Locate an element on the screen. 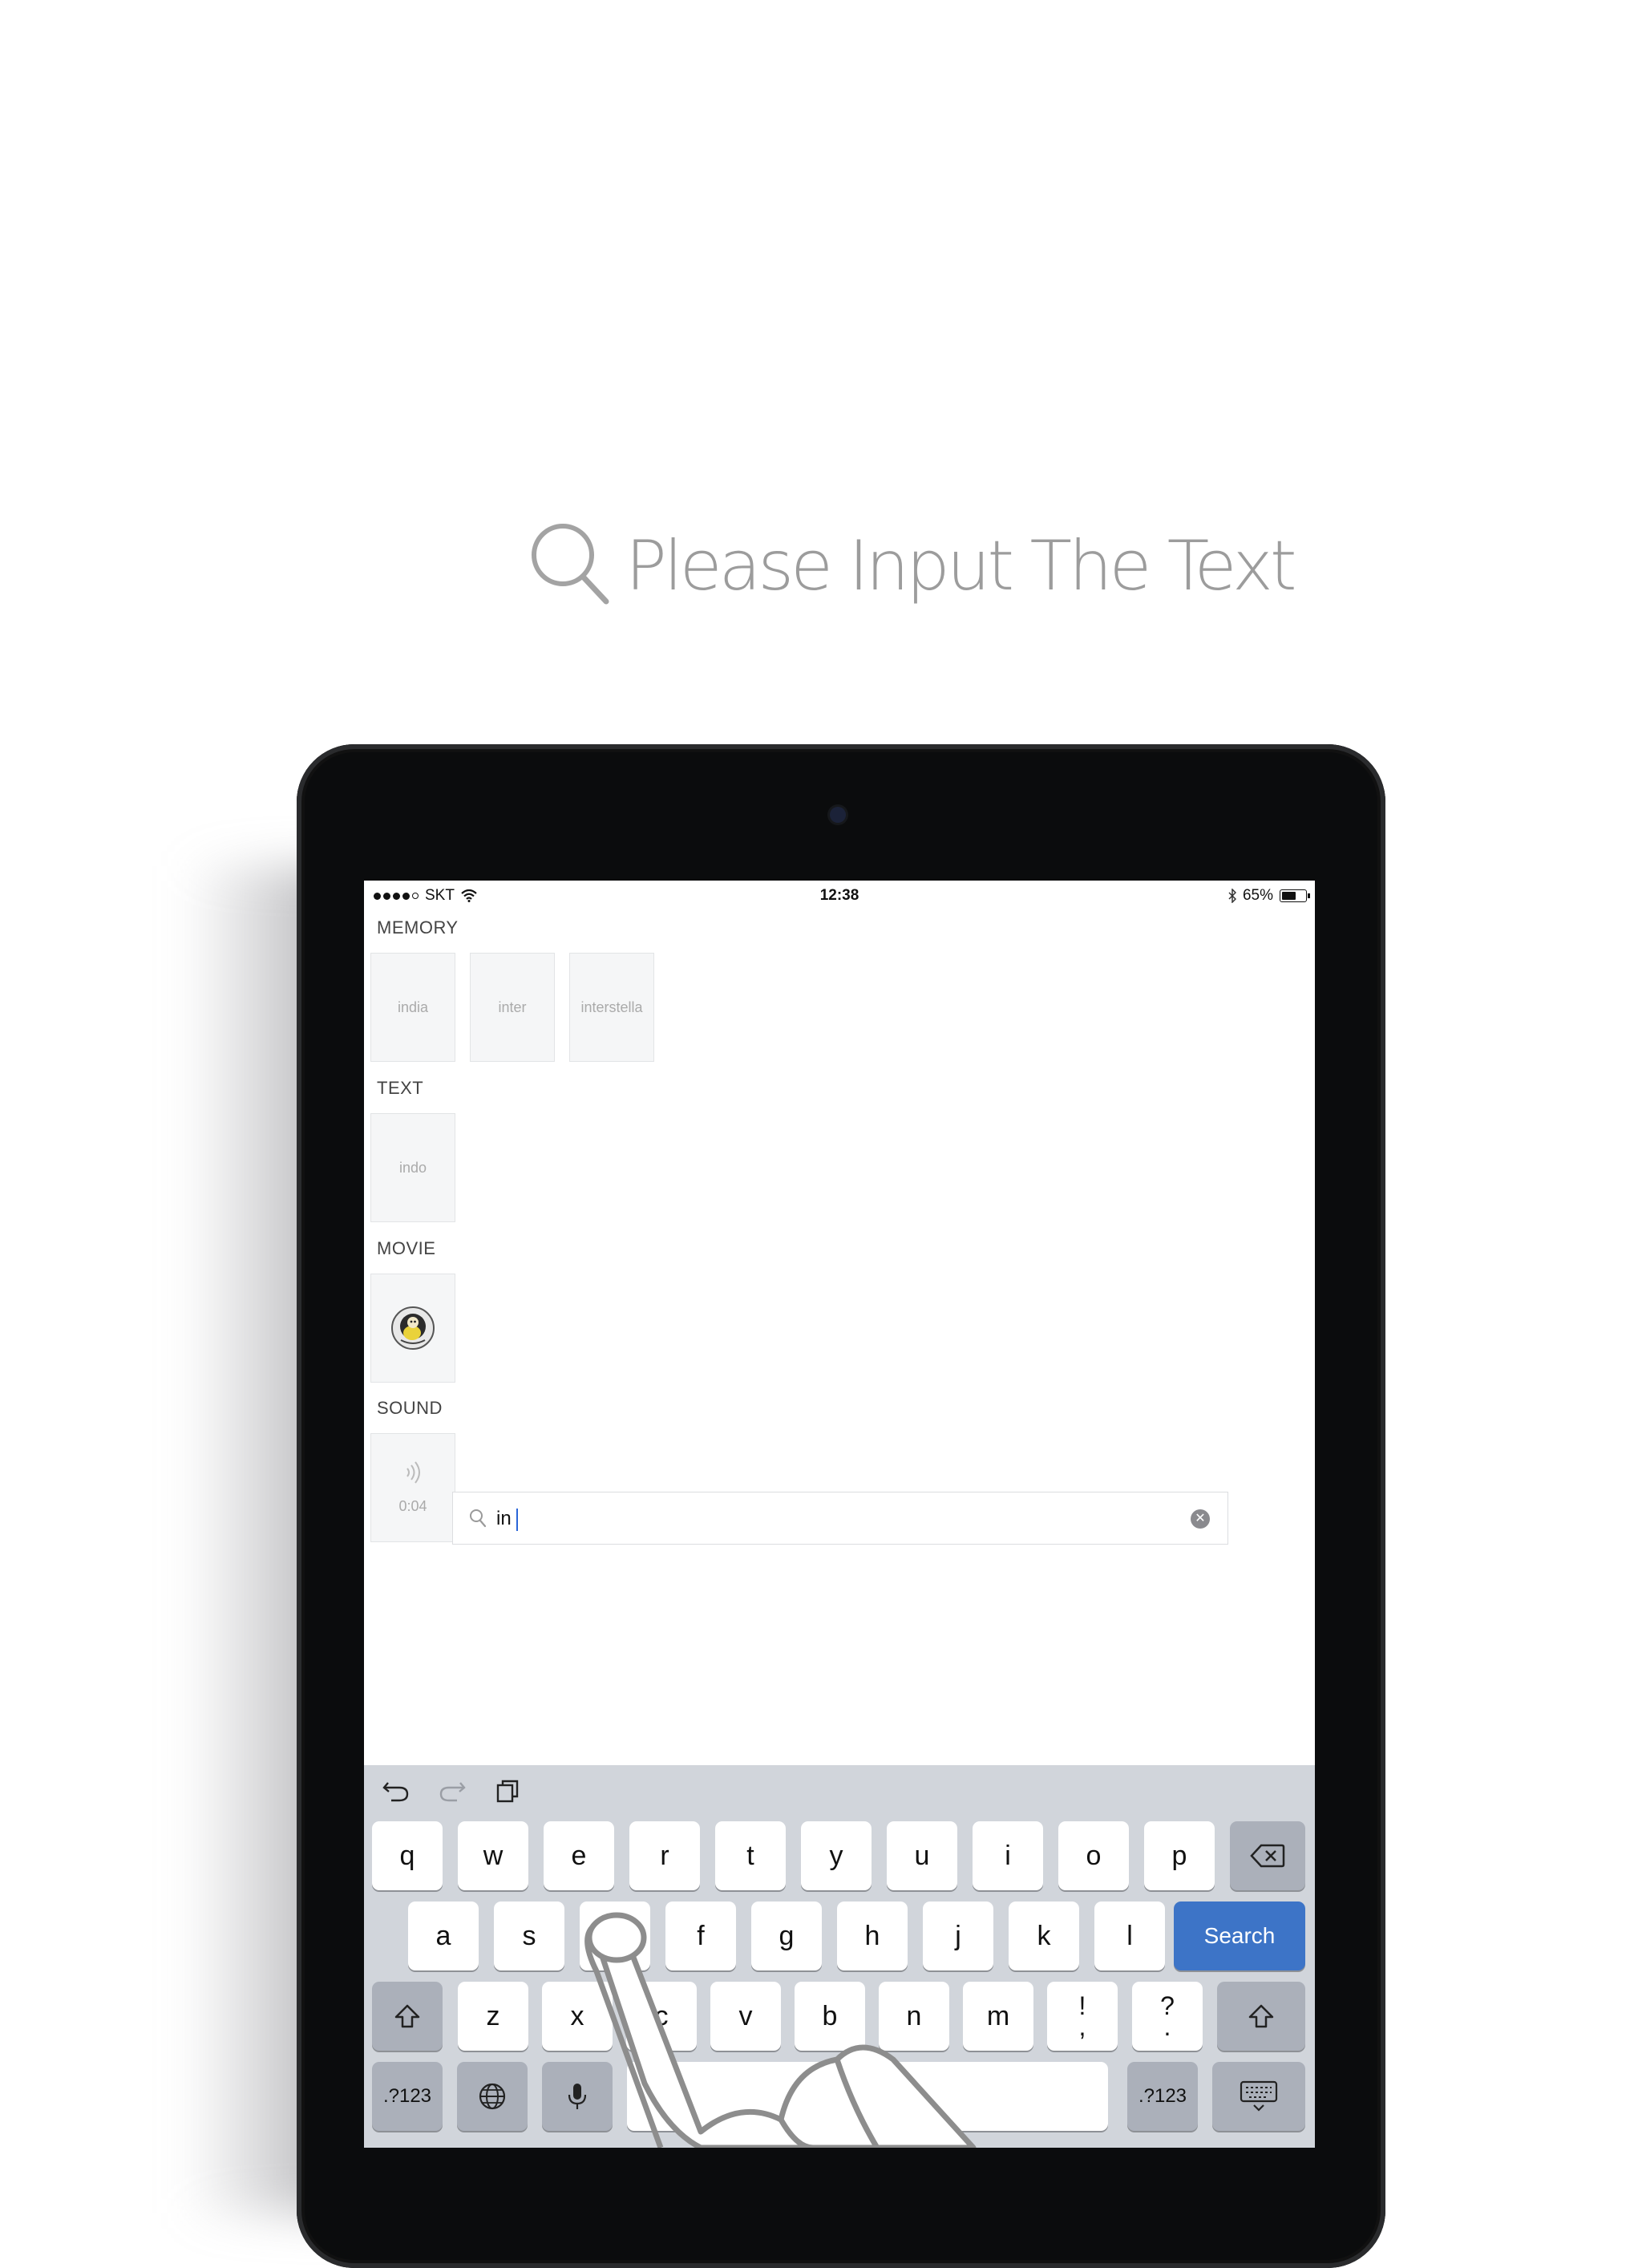  shift-key-left is located at coordinates (407, 2016).